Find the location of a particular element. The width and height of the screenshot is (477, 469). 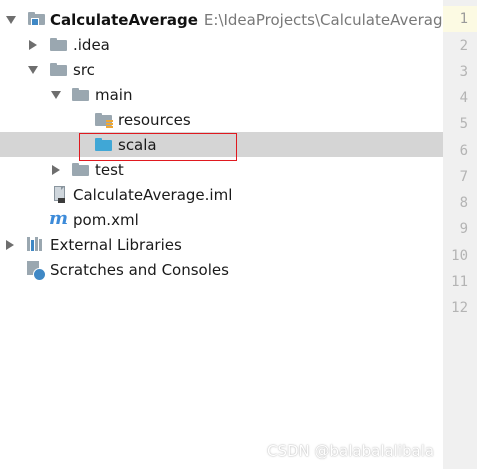

annotation-highlight-box is located at coordinates (158, 147).